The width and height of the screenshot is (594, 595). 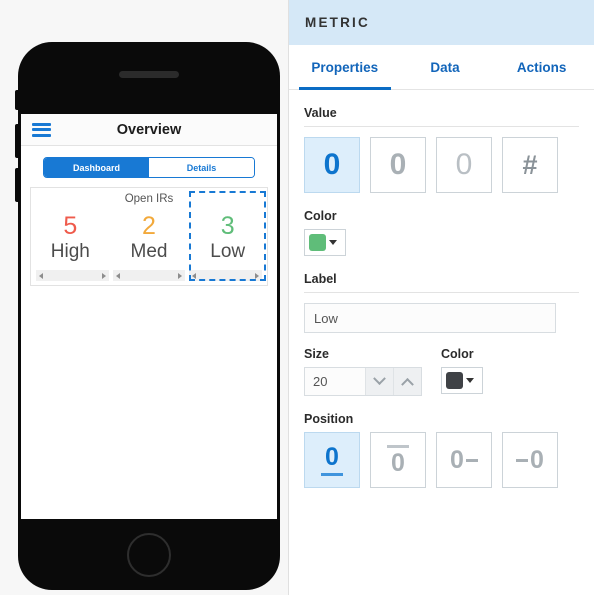 I want to click on chevron-up-icon, so click(x=407, y=384).